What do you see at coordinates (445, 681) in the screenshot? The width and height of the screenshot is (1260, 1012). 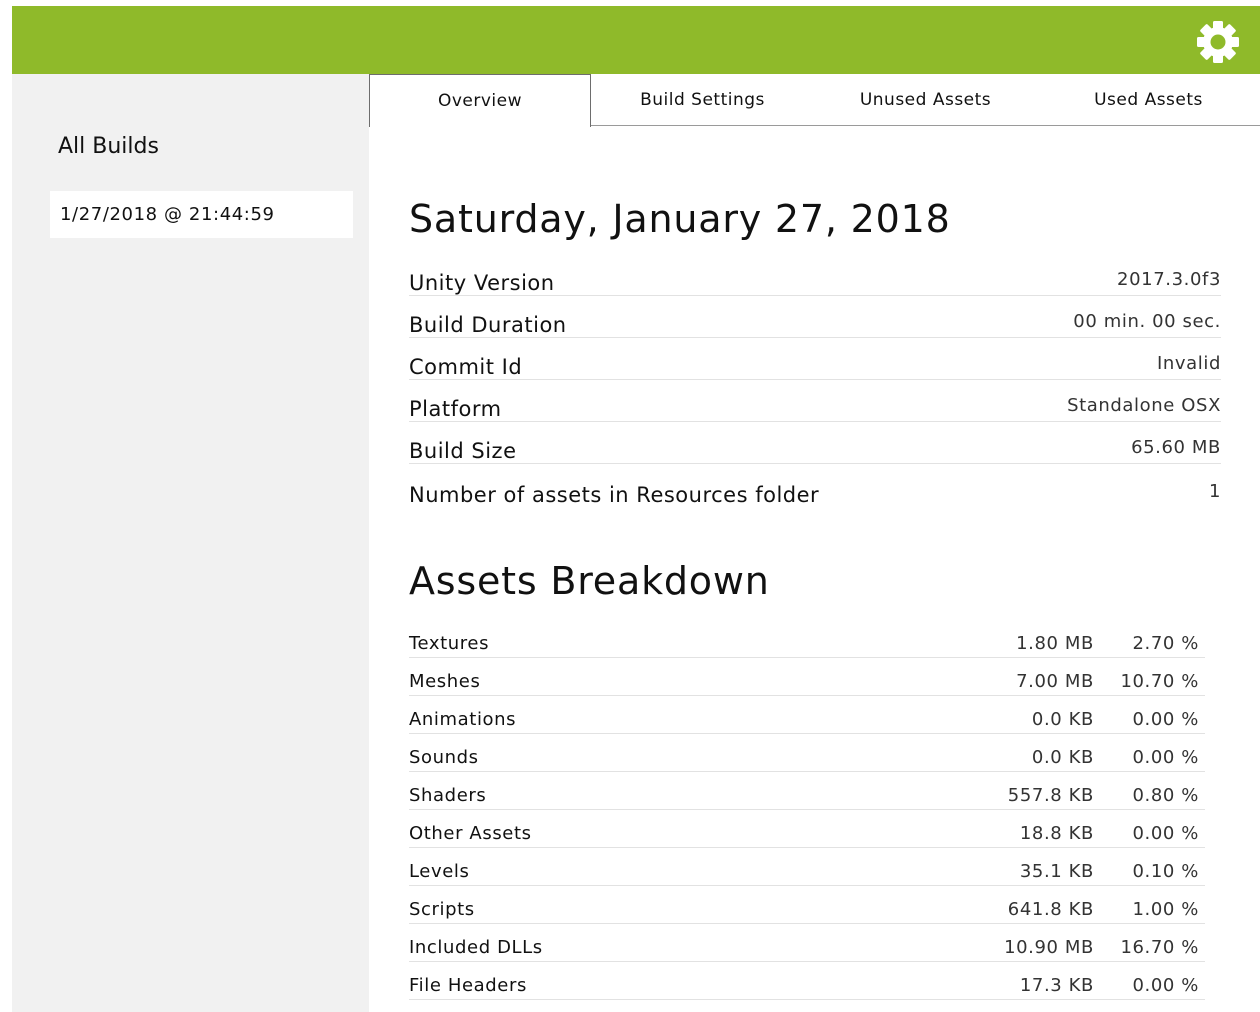 I see `asset-type: Meshes` at bounding box center [445, 681].